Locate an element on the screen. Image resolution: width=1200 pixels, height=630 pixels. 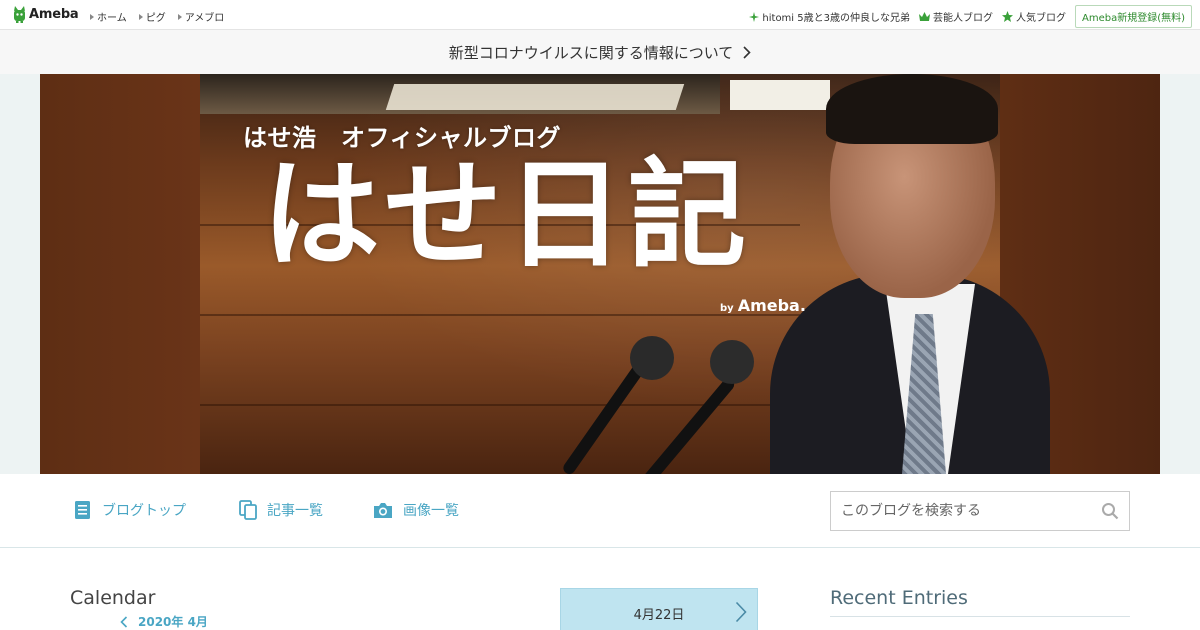
link-celebrity-blog: 芸能人ブログ is located at coordinates (955, 16).